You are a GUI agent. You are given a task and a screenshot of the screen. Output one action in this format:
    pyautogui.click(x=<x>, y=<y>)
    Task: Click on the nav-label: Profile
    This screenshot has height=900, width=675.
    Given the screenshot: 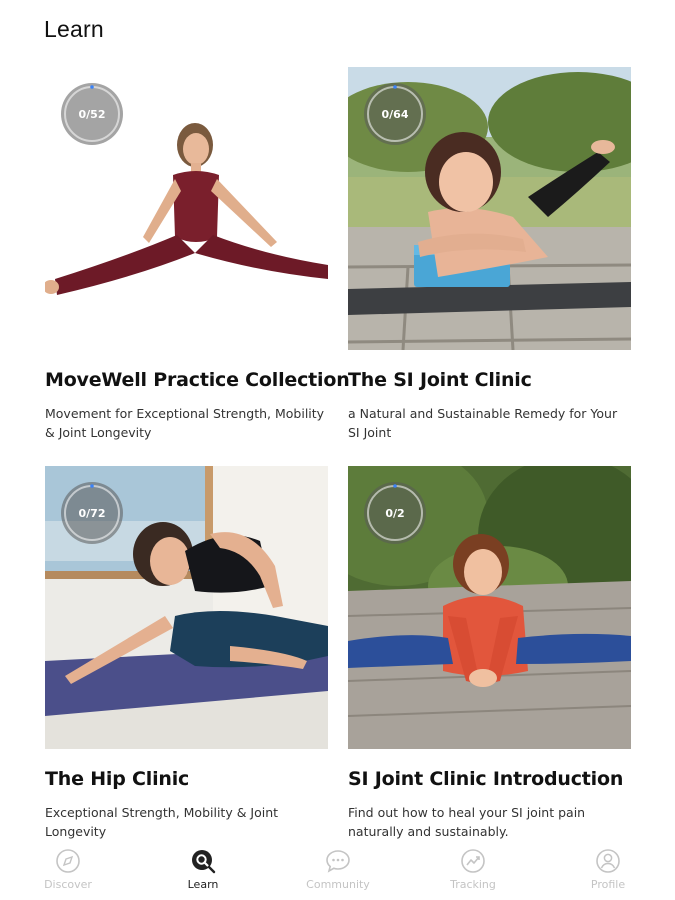 What is the action you would take?
    pyautogui.click(x=608, y=884)
    